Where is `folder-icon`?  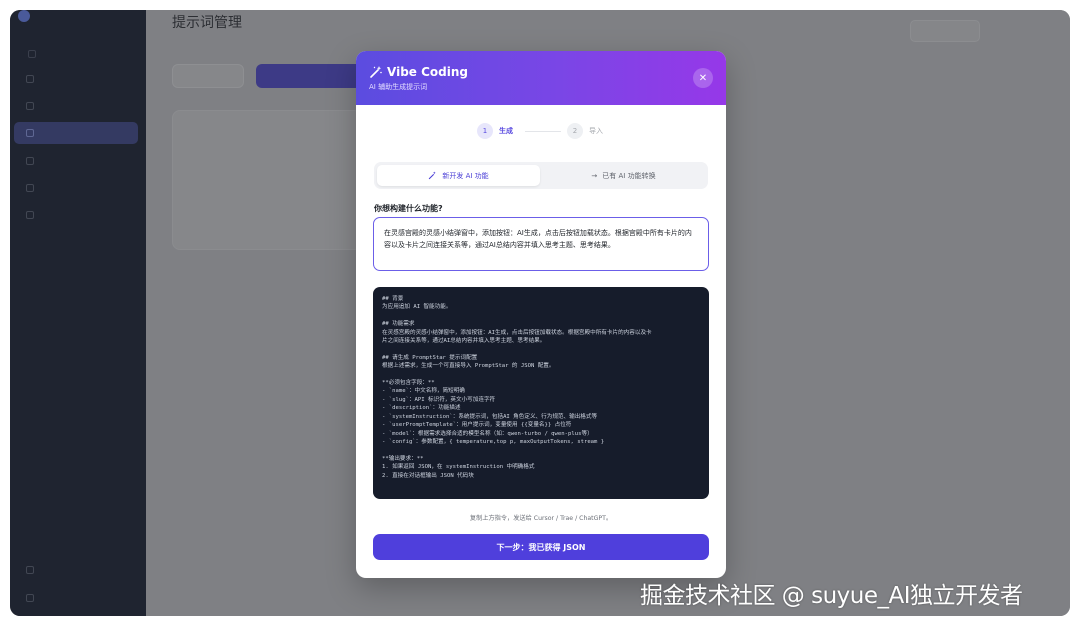 folder-icon is located at coordinates (30, 188).